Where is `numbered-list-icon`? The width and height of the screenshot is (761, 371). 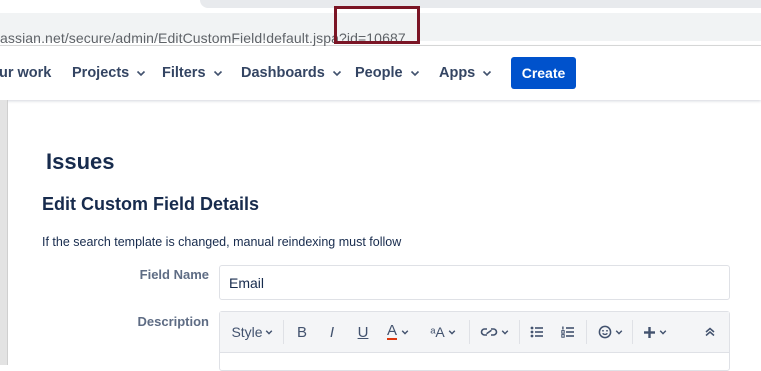 numbered-list-icon is located at coordinates (567, 332).